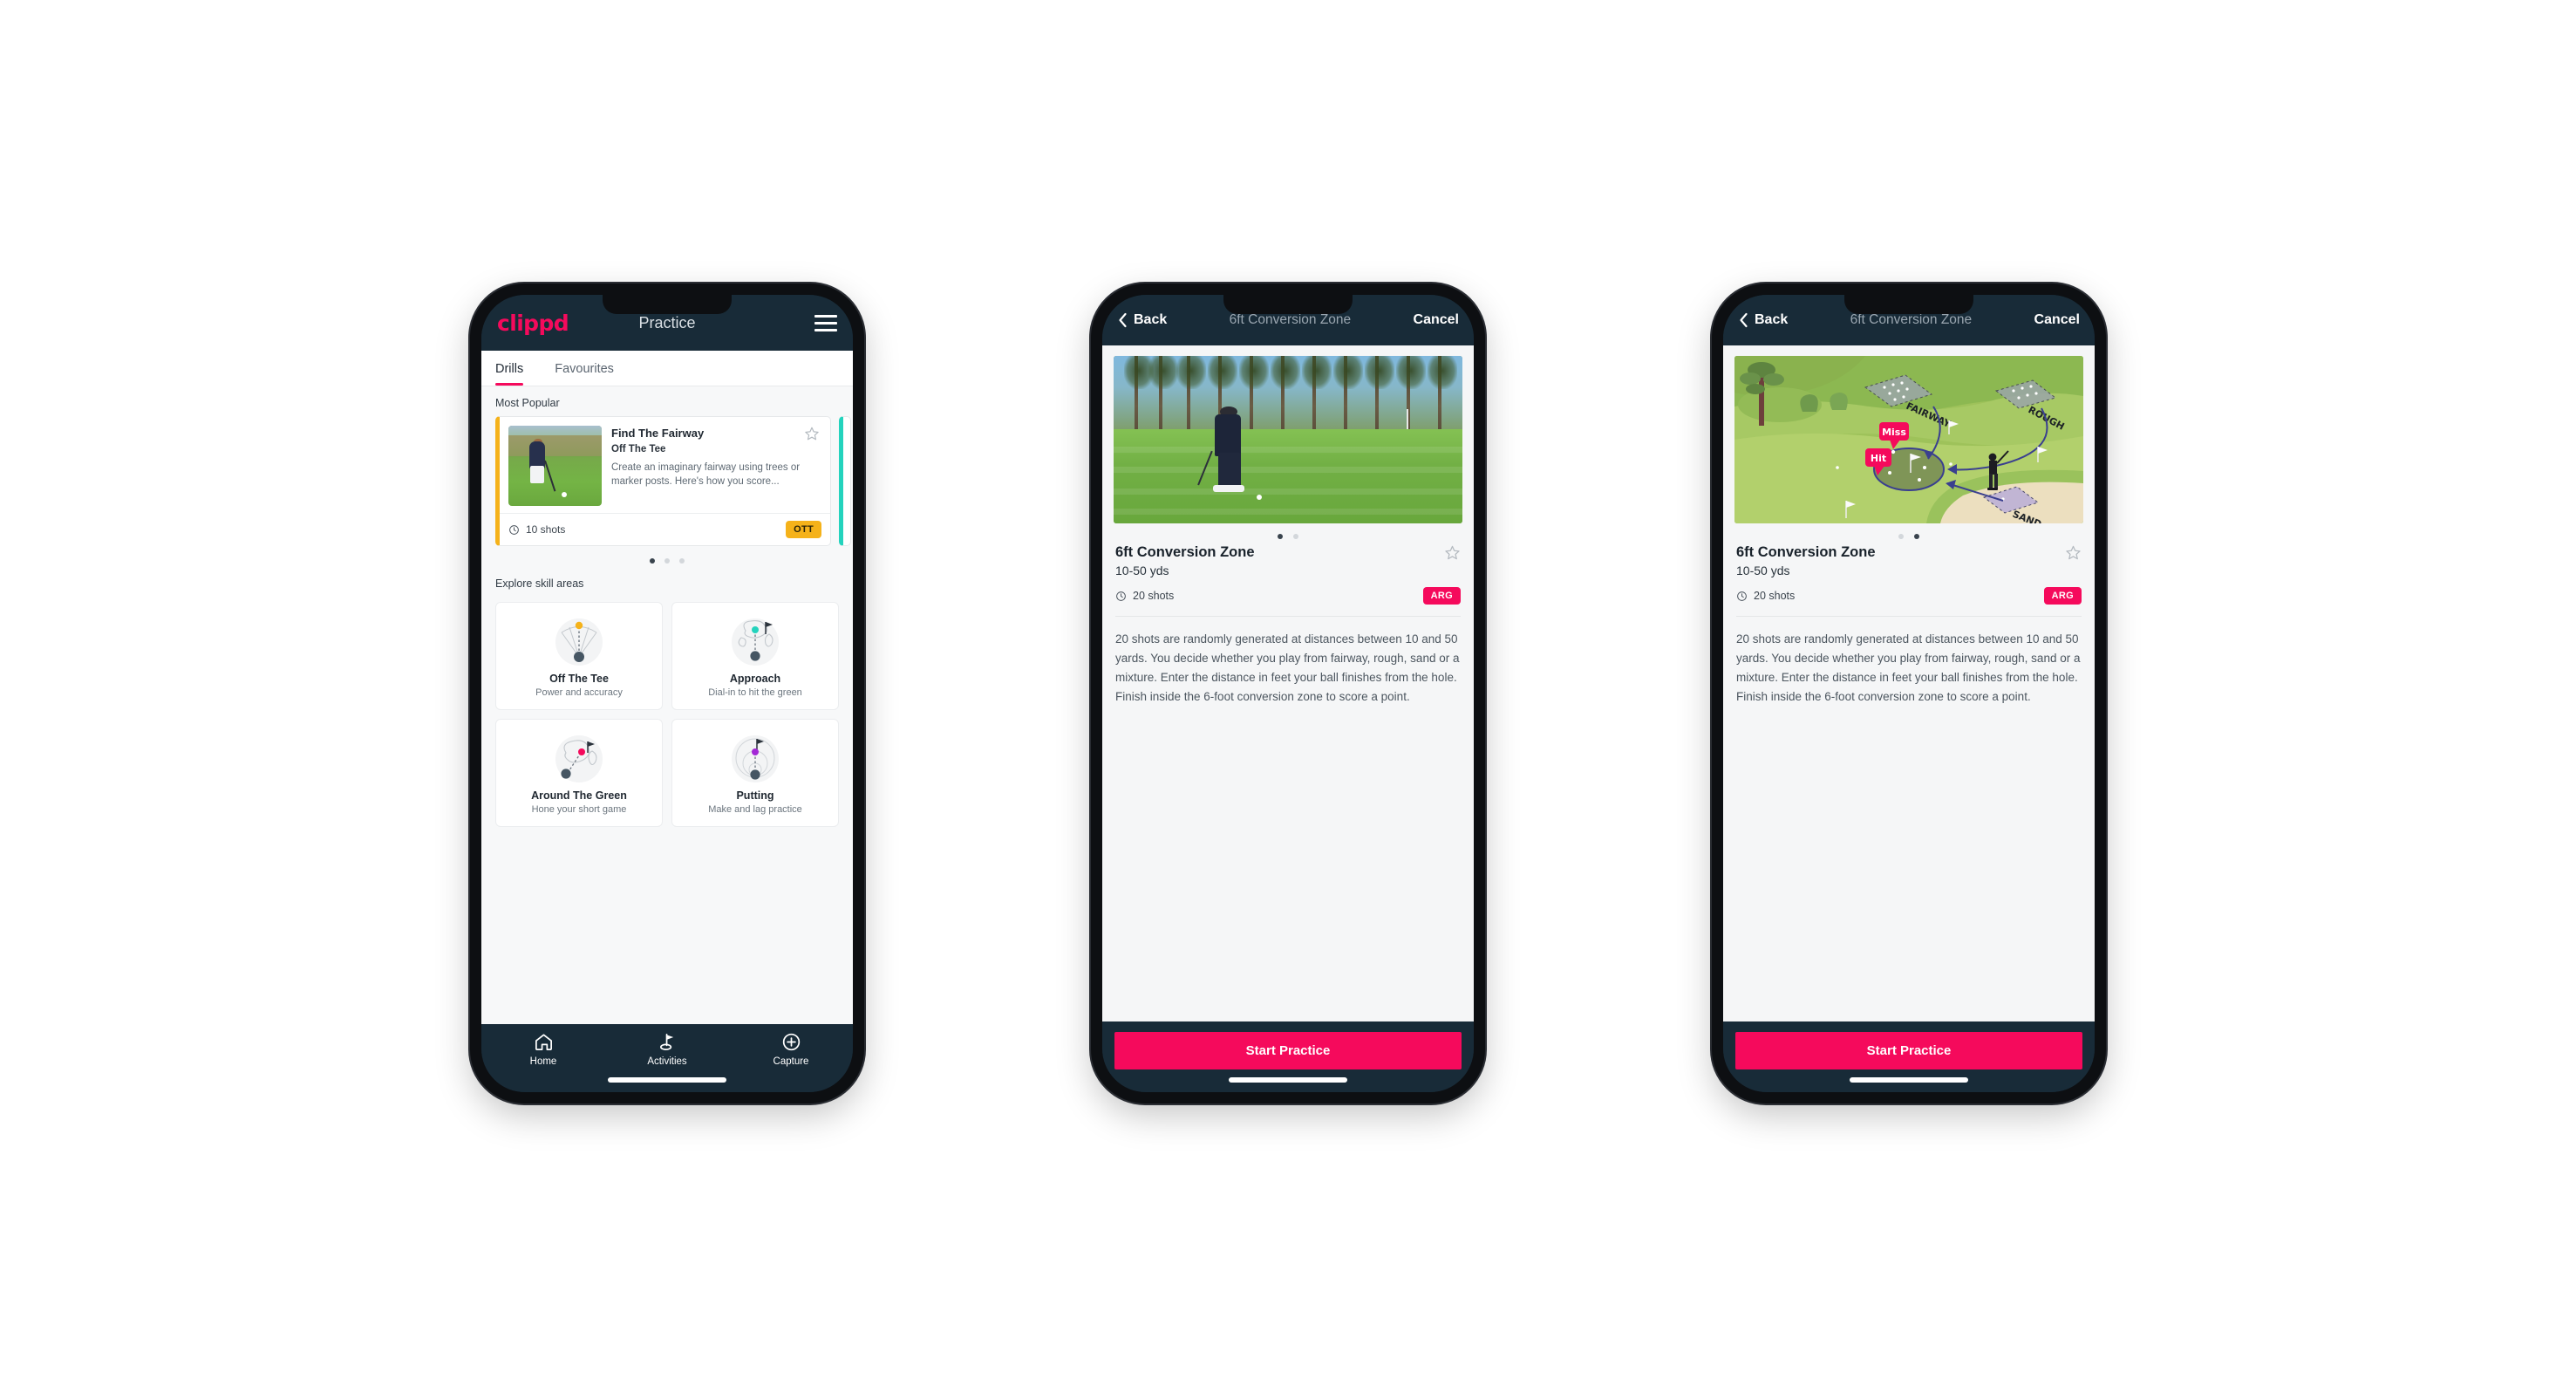  I want to click on hamburger-icon, so click(826, 323).